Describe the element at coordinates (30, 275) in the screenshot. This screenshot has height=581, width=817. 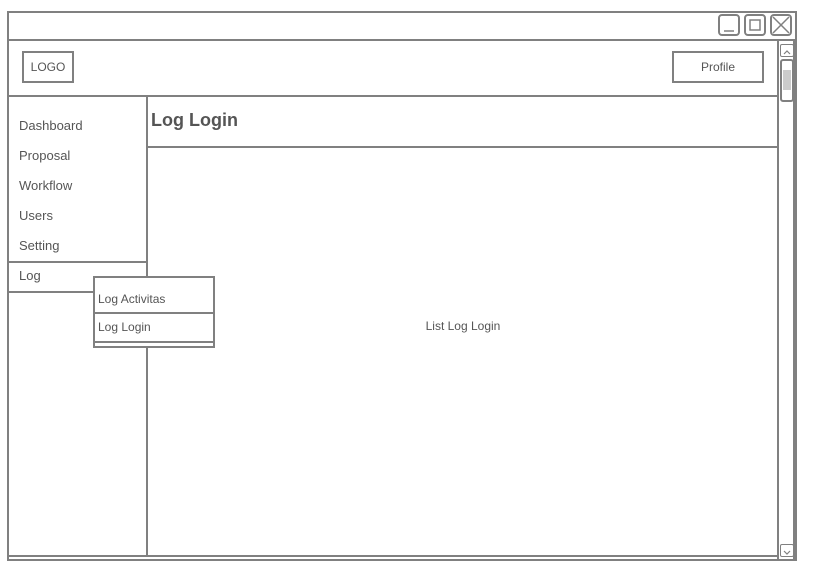
I see `sidebar-item-log: Log` at that location.